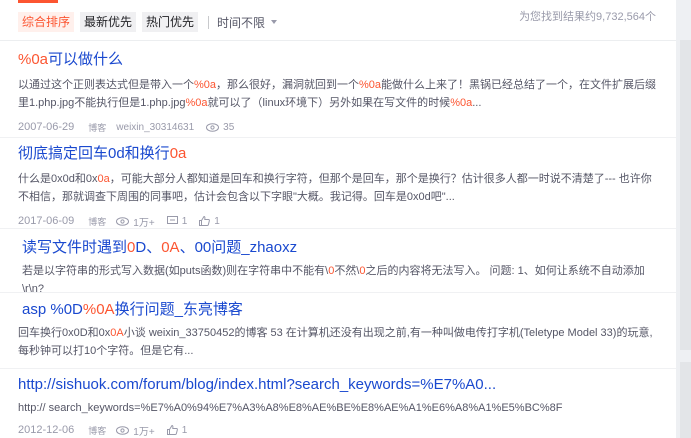  Describe the element at coordinates (175, 271) in the screenshot. I see `text-segment: 若是以字符串的形式写入数据(如puts函数)则在字符串中不能有\` at that location.